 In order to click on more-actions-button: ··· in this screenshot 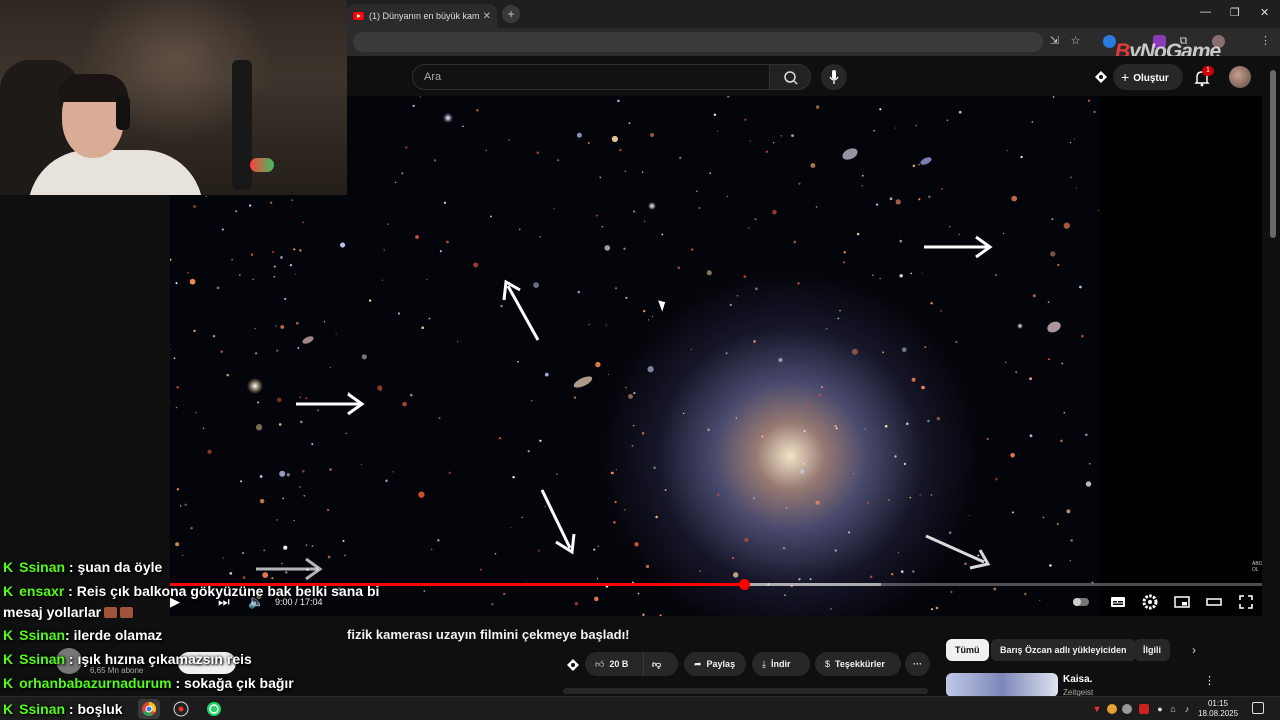, I will do `click(917, 664)`.